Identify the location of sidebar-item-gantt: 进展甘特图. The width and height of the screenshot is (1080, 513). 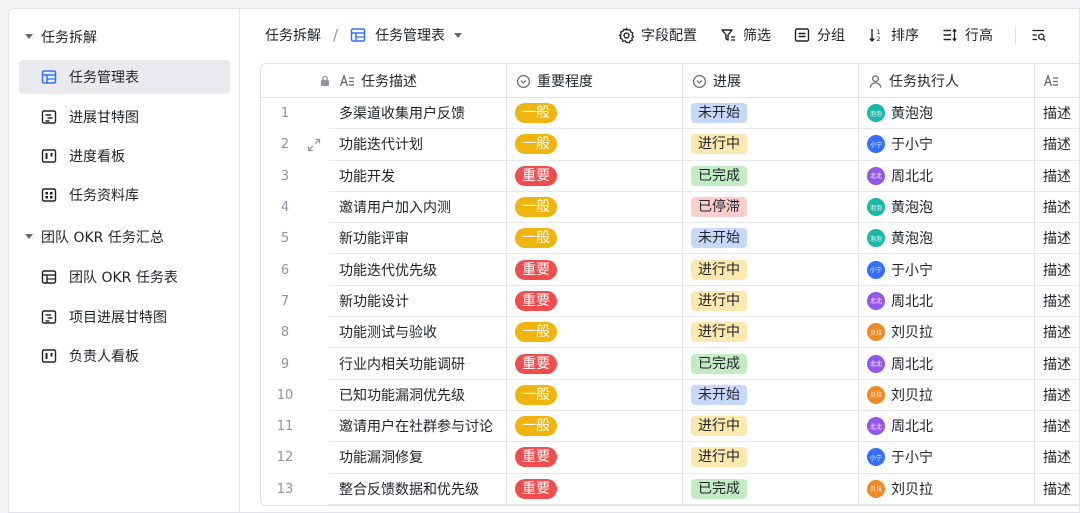
(124, 117).